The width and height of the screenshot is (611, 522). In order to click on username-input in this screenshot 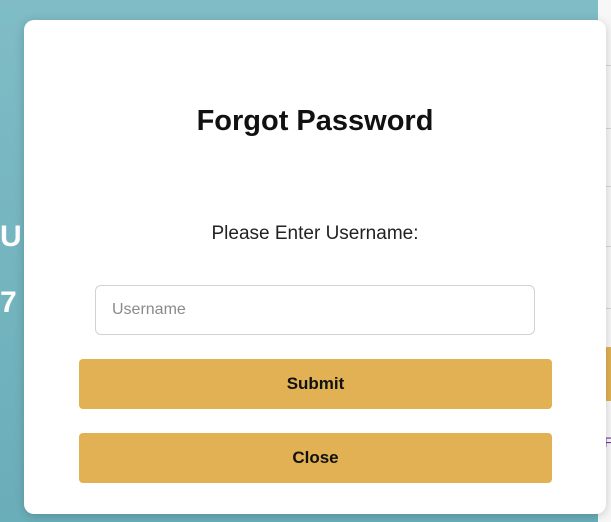, I will do `click(315, 310)`.